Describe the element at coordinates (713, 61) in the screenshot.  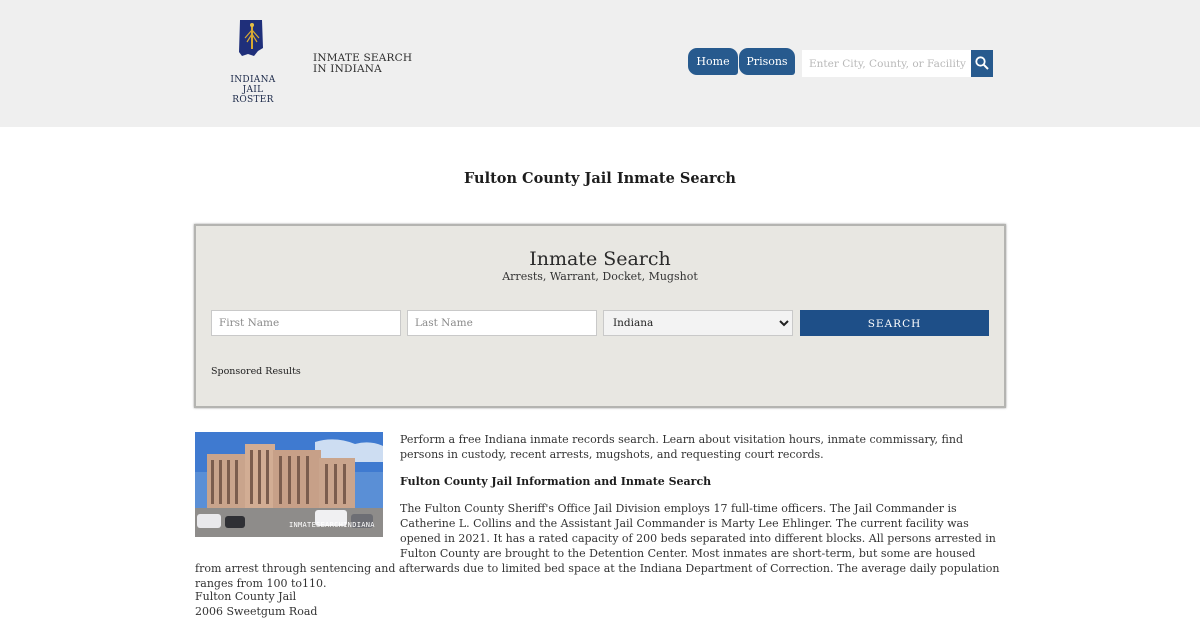
I see `nav-home-button: Home` at that location.